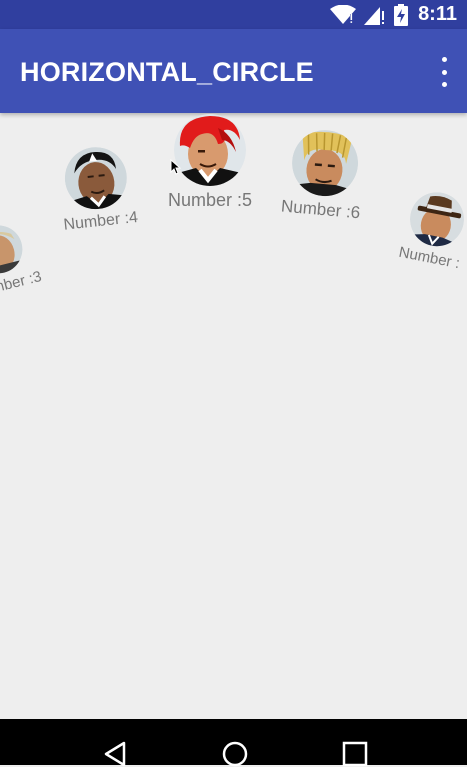 This screenshot has height=767, width=467. What do you see at coordinates (98, 180) in the screenshot?
I see `black-haired-character-avatar` at bounding box center [98, 180].